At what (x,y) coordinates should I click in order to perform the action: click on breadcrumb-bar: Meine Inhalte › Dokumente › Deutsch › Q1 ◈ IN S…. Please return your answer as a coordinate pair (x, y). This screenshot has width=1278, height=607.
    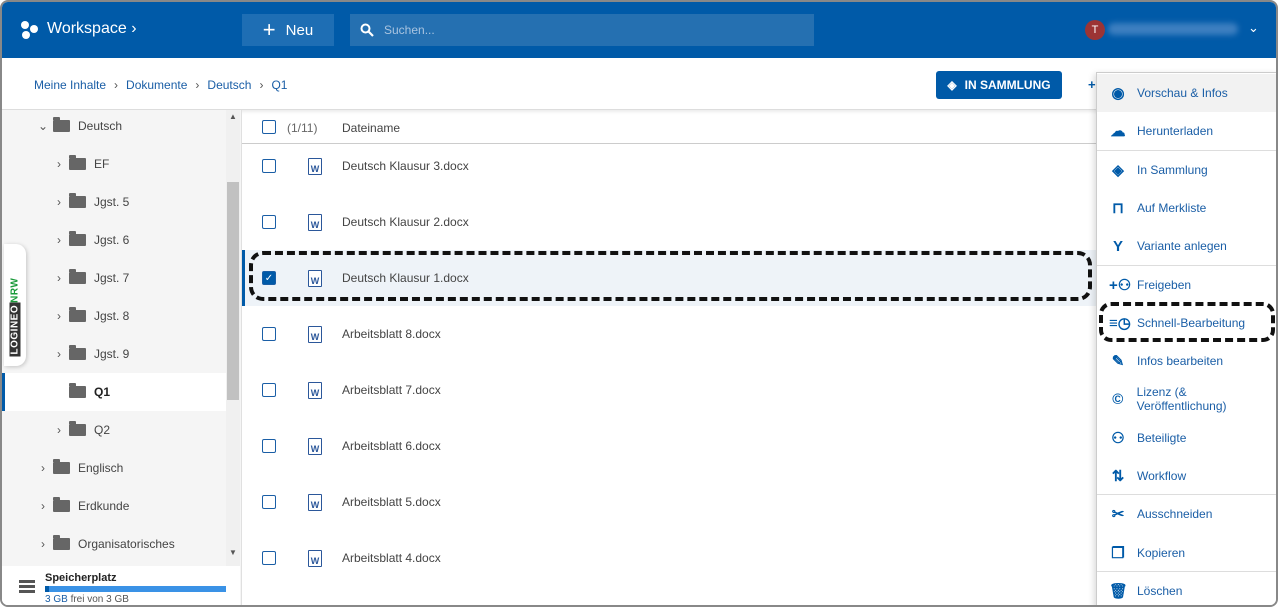
    Looking at the image, I should click on (639, 84).